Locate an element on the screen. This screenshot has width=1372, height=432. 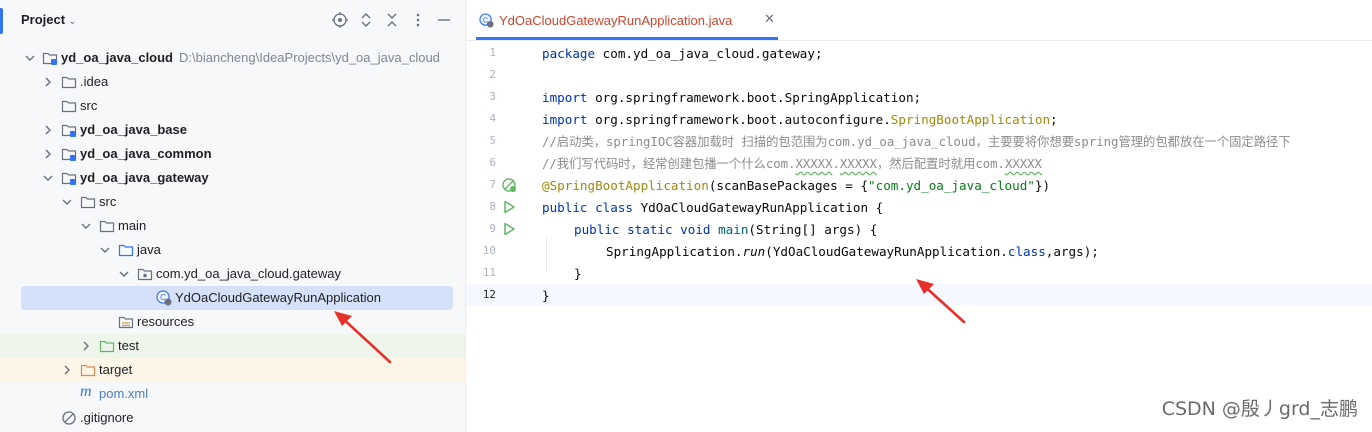
code-line-11: } is located at coordinates (578, 273).